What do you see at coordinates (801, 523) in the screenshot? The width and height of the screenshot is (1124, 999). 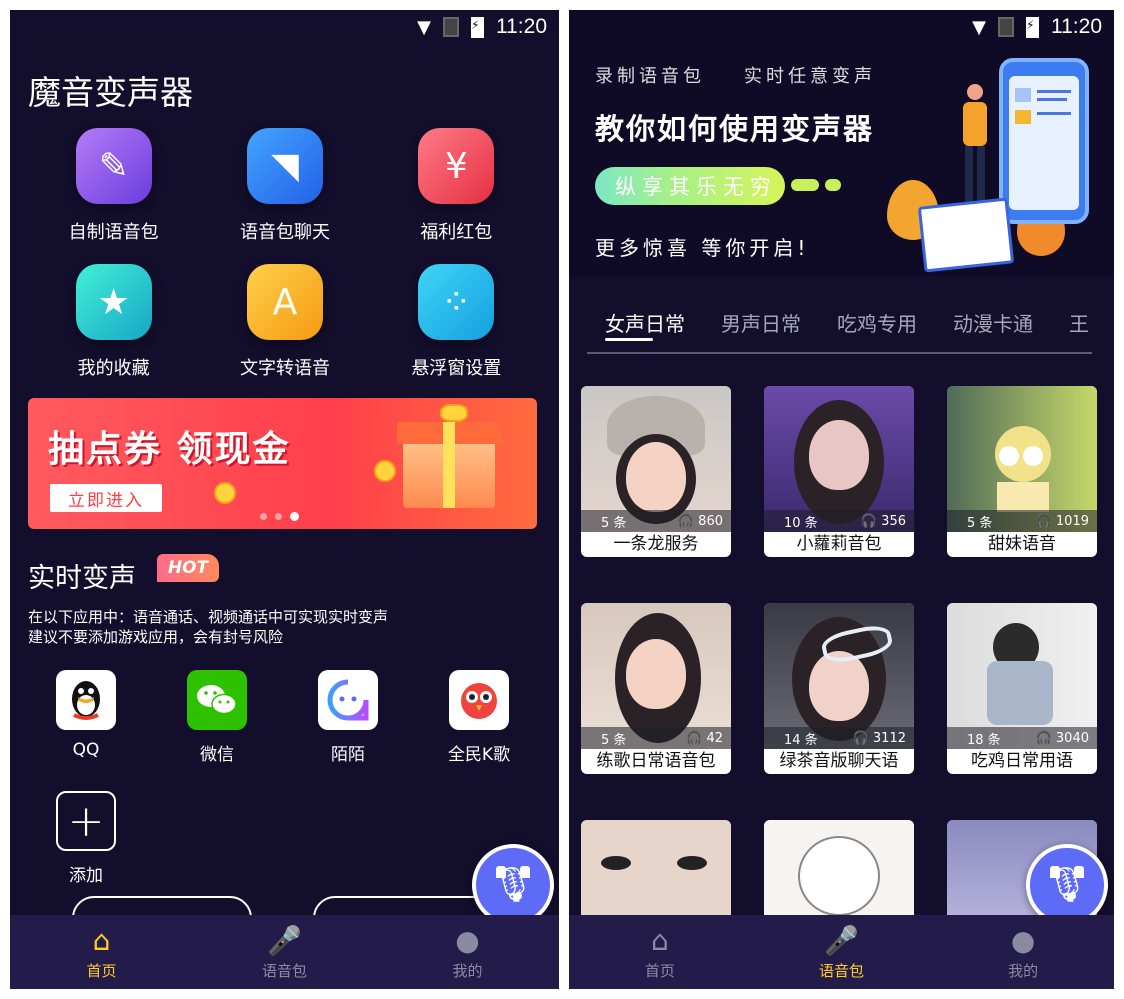 I see `clip-count: 10 条` at bounding box center [801, 523].